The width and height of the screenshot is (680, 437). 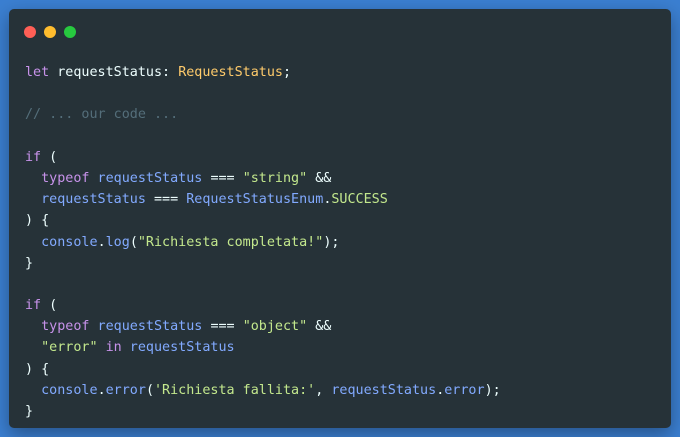 I want to click on code-token: "string", so click(x=275, y=178).